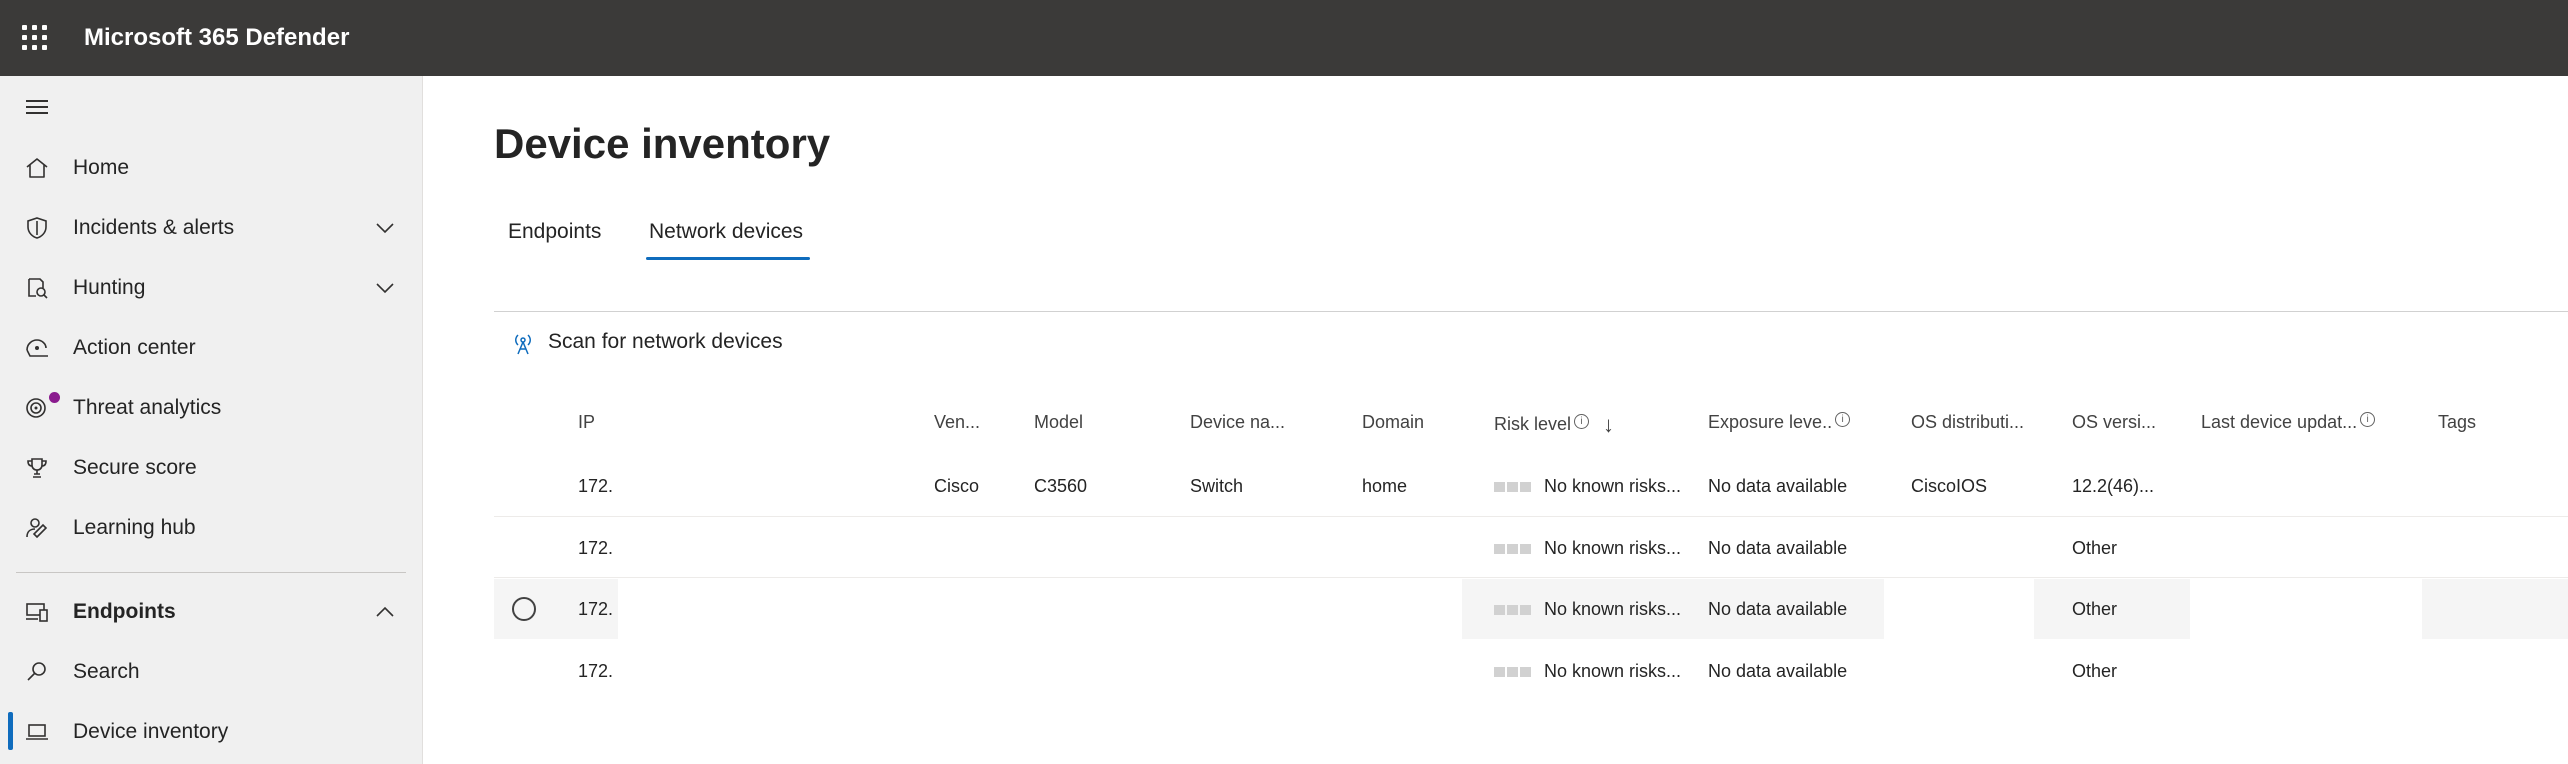  What do you see at coordinates (2495, 609) in the screenshot?
I see `row-hover-bg` at bounding box center [2495, 609].